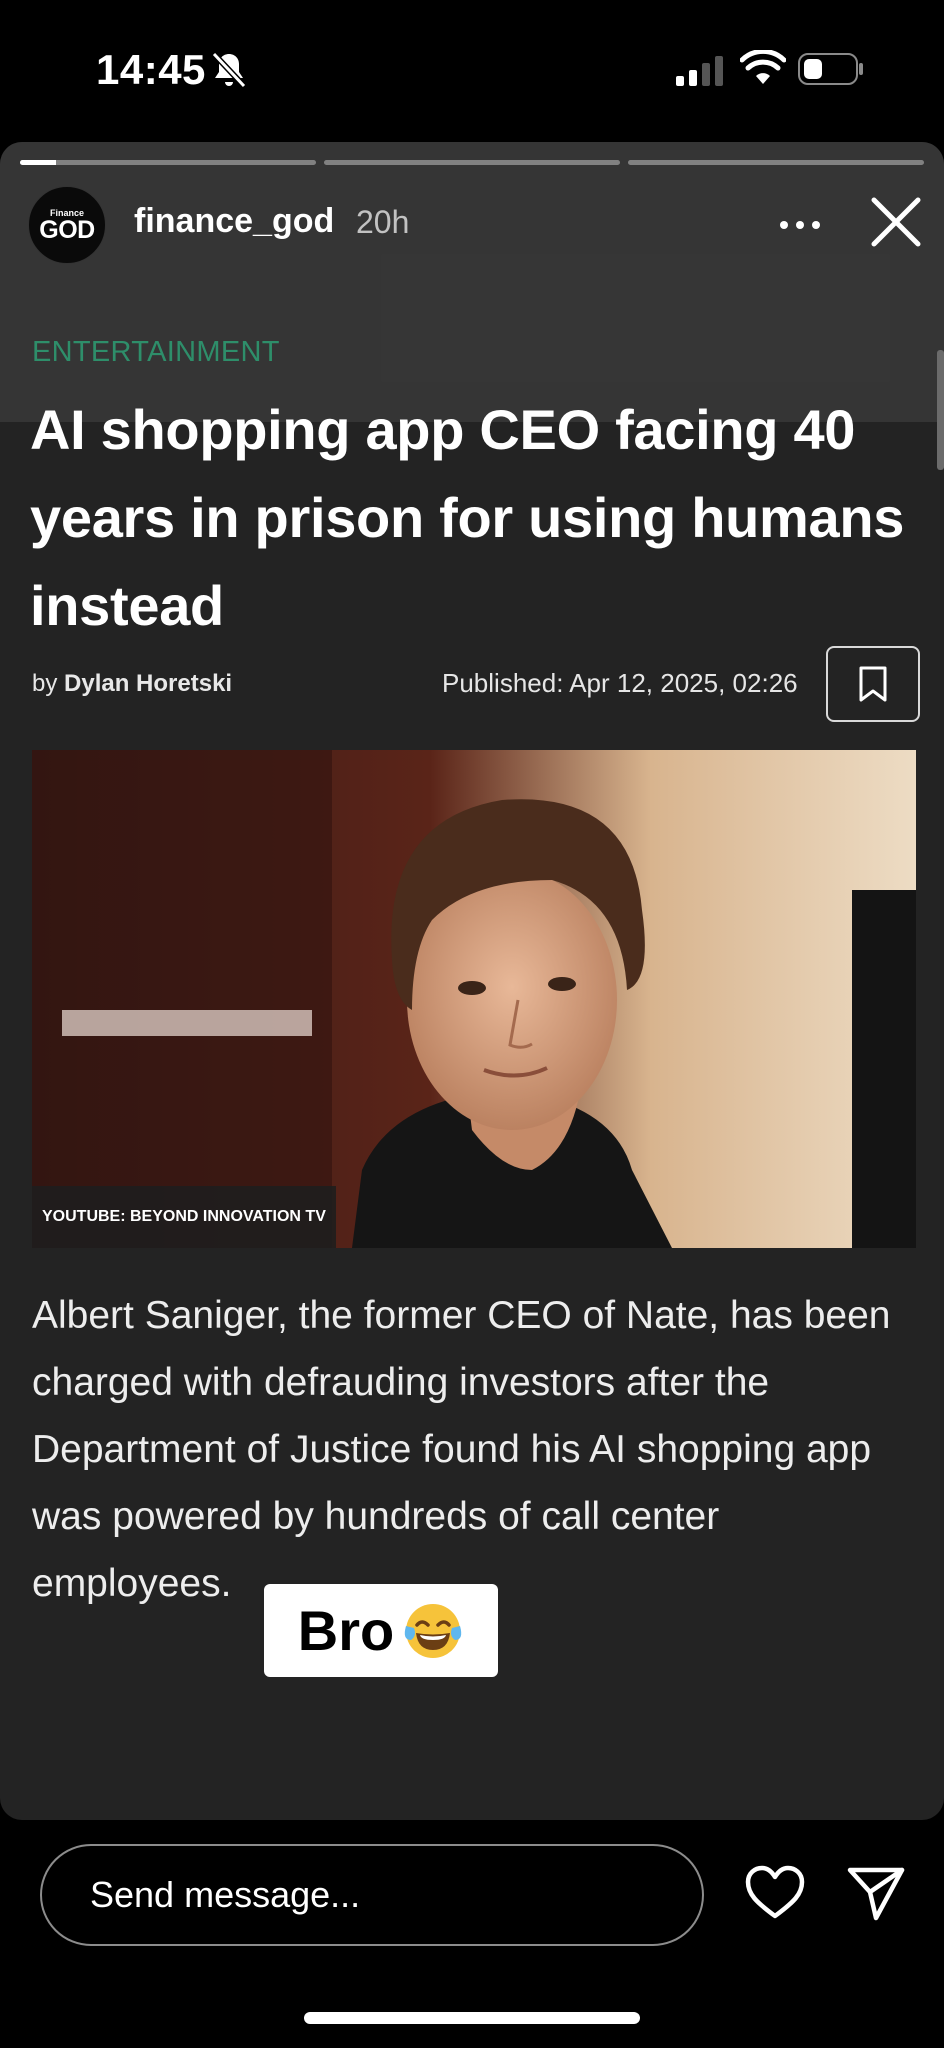  Describe the element at coordinates (433, 1630) in the screenshot. I see `tears-of-joy-emoji-icon` at that location.